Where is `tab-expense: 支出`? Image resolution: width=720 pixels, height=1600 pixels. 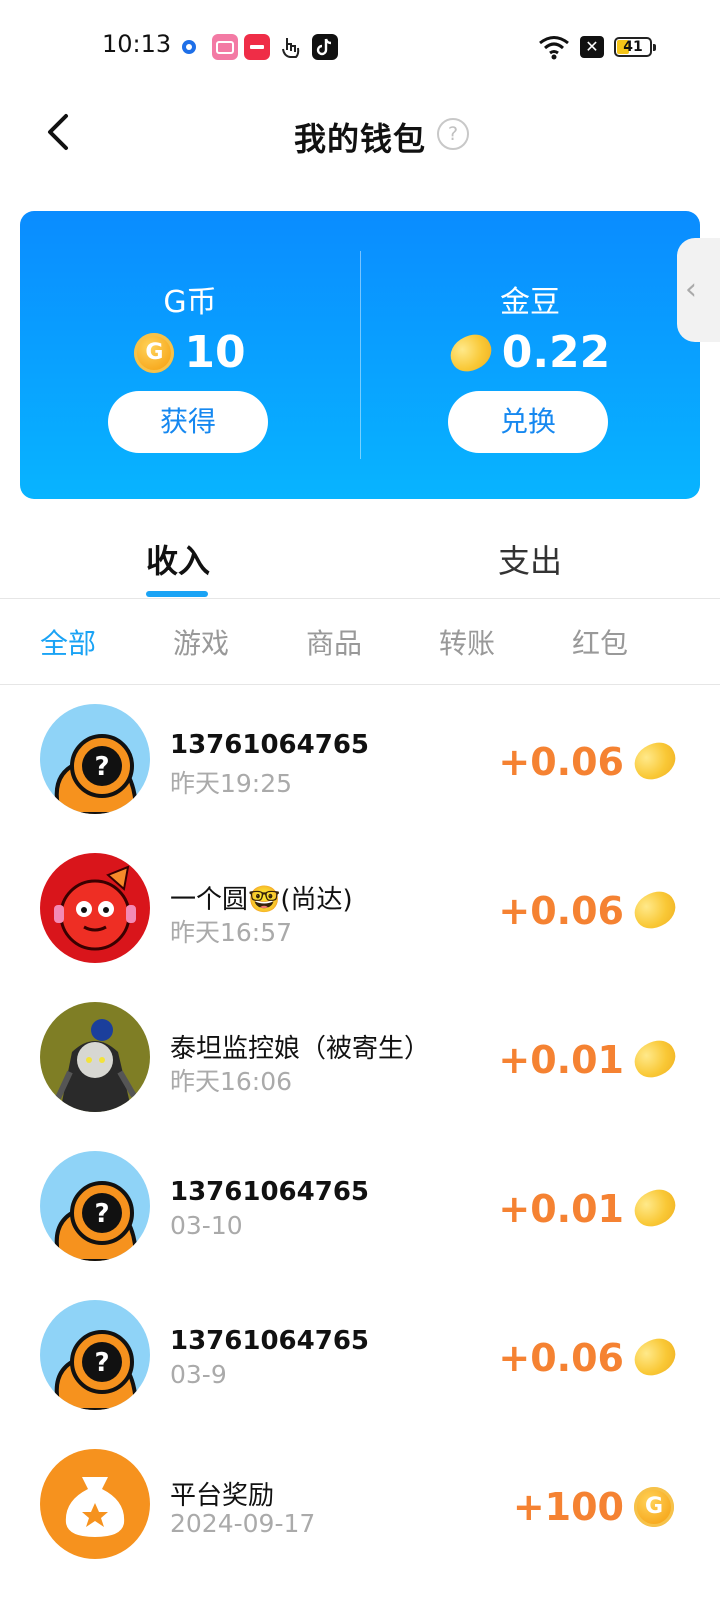 tab-expense: 支出 is located at coordinates (530, 559).